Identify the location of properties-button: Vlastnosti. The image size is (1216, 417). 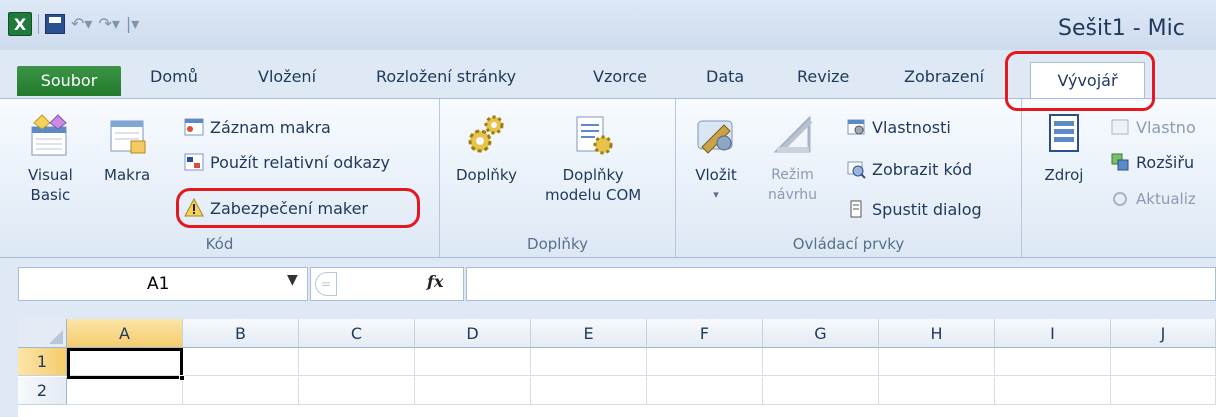
(898, 127).